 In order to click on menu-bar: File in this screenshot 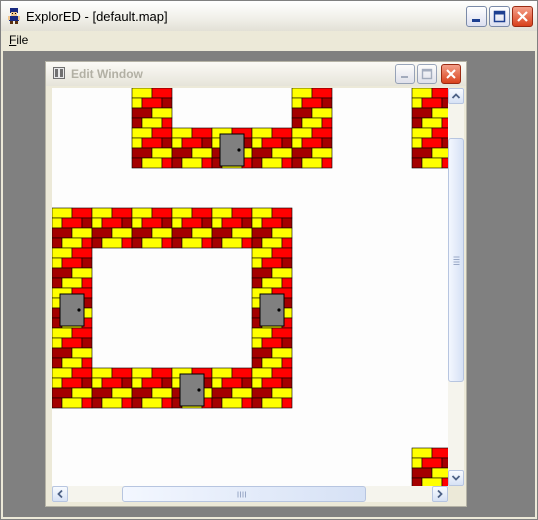, I will do `click(269, 41)`.